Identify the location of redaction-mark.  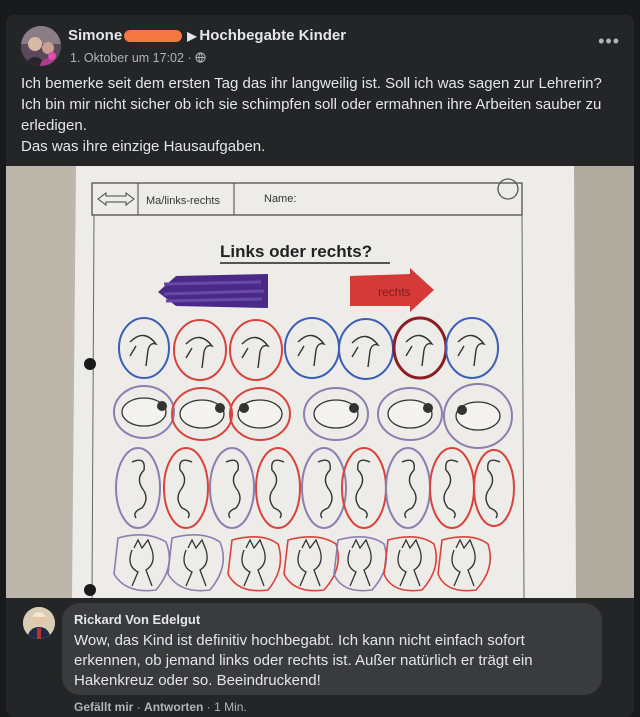
(153, 36).